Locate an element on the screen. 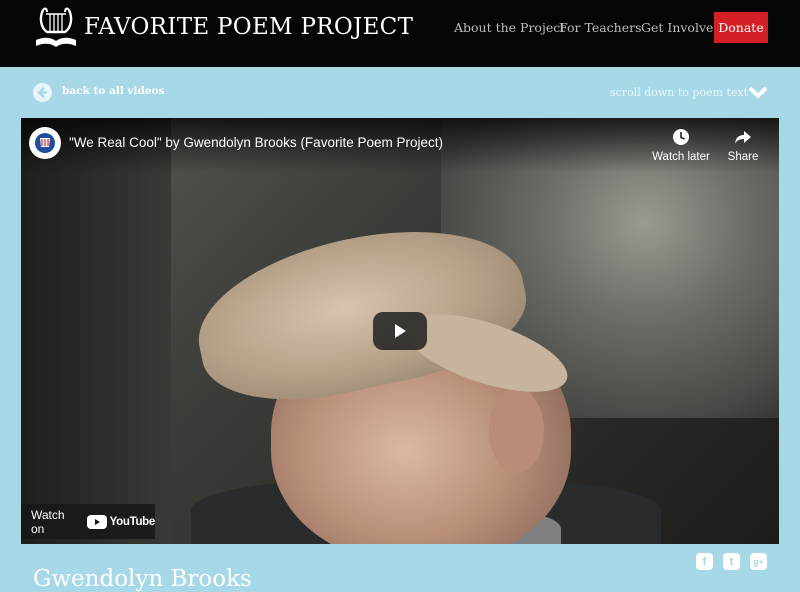 This screenshot has width=800, height=592. youtube-icon: YouTube is located at coordinates (121, 521).